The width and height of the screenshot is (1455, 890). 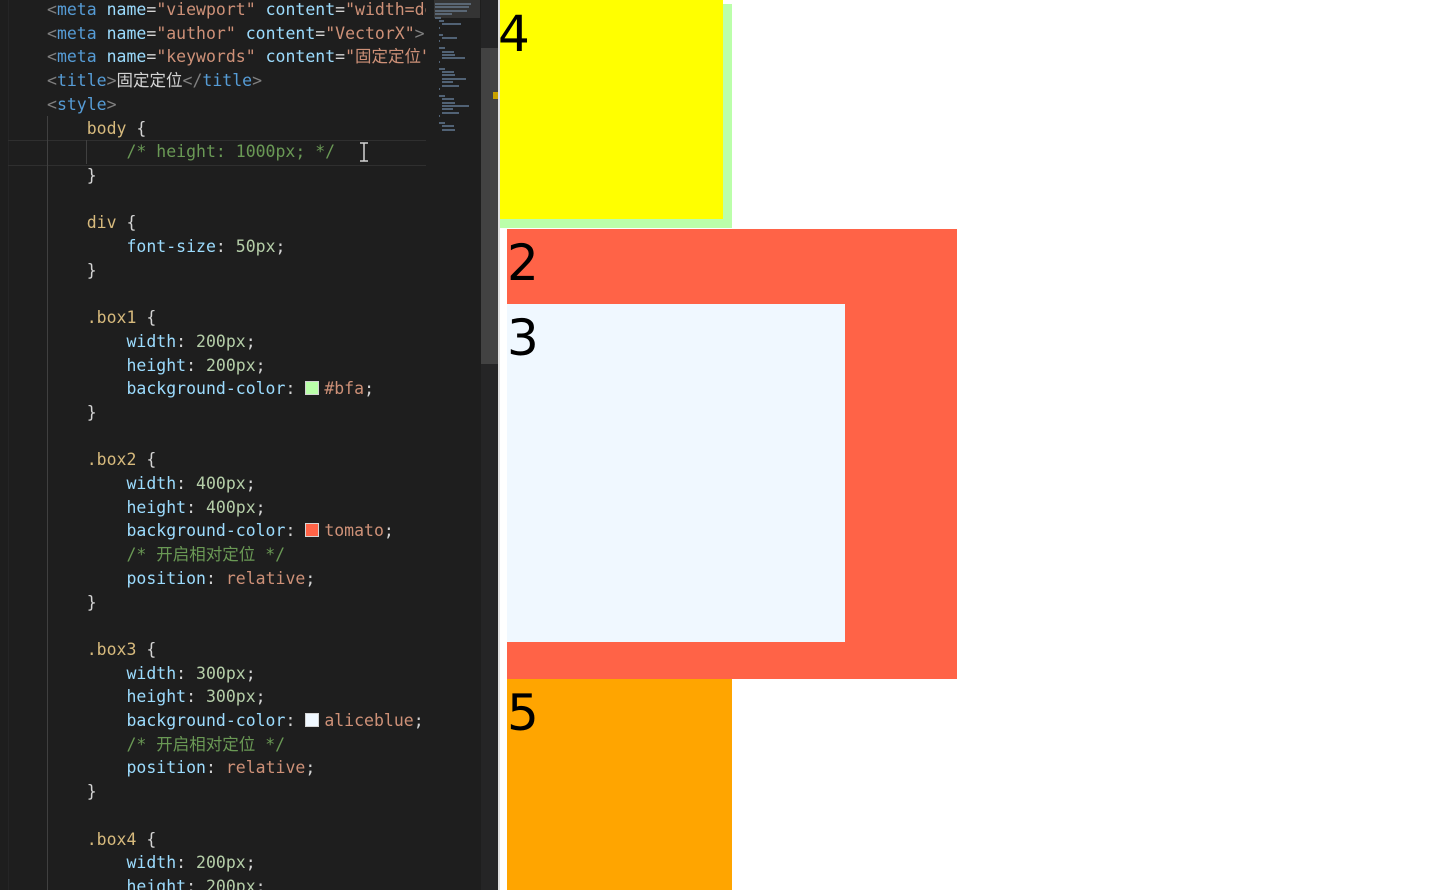 I want to click on code-token: =, so click(x=320, y=33).